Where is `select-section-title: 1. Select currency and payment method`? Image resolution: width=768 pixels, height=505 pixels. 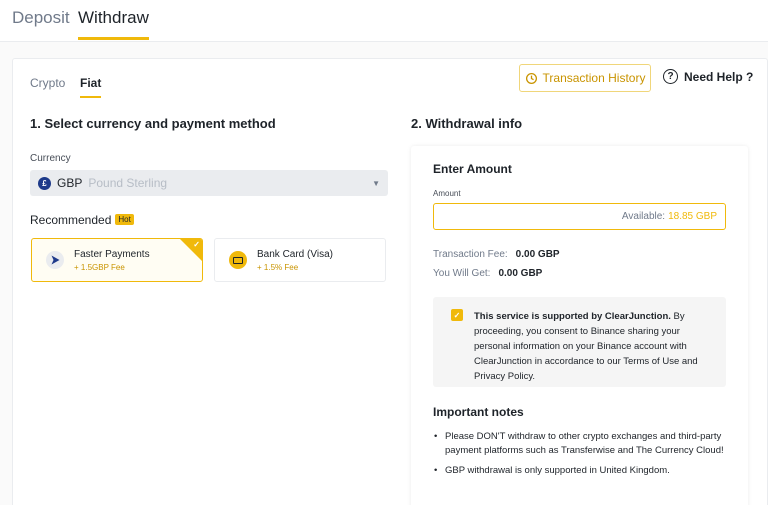
select-section-title: 1. Select currency and payment method is located at coordinates (153, 123).